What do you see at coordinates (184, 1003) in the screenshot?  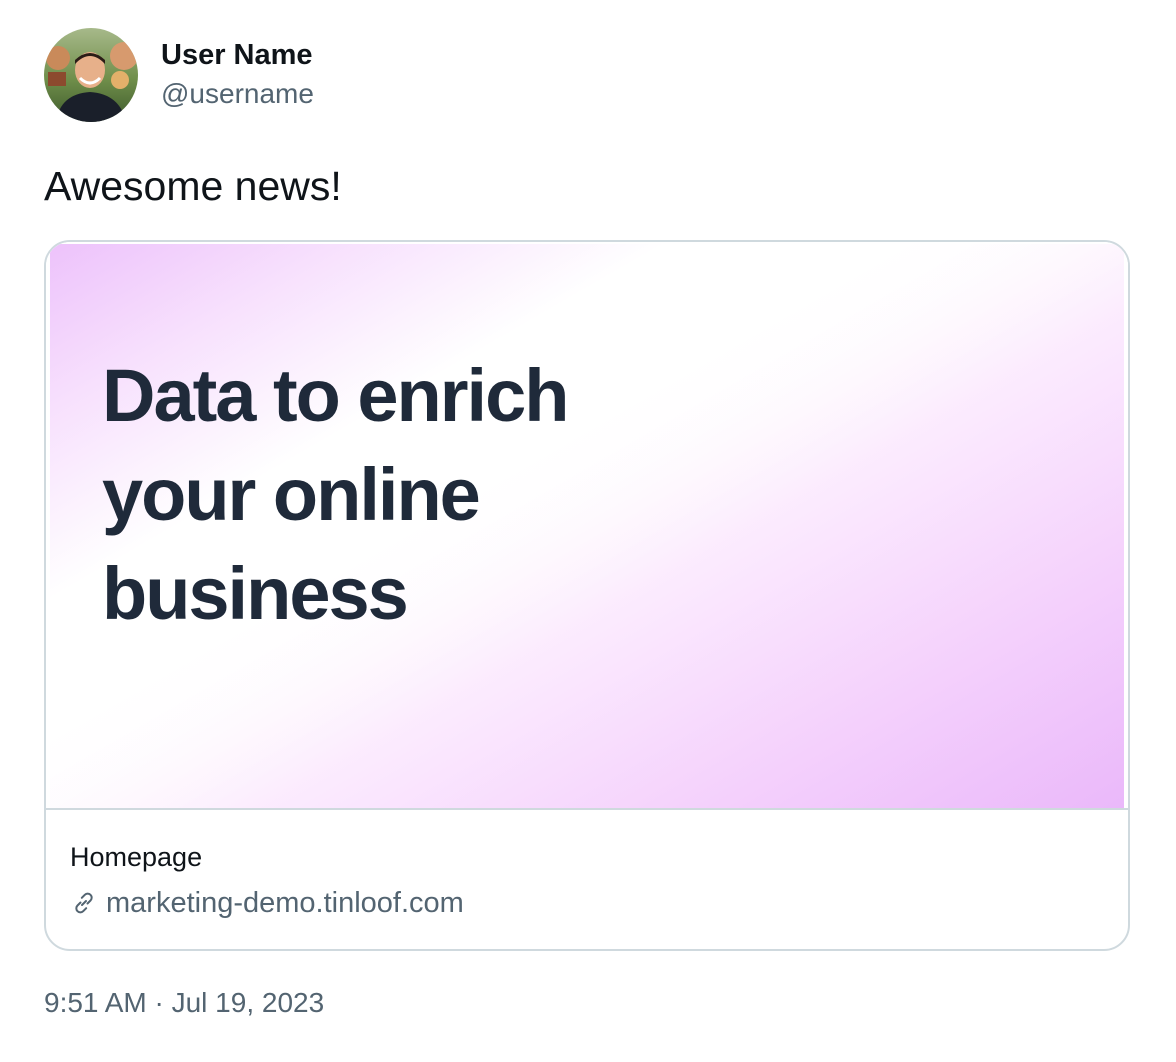 I see `tweet-timestamp: 9:51 AM · Jul 19, 2023` at bounding box center [184, 1003].